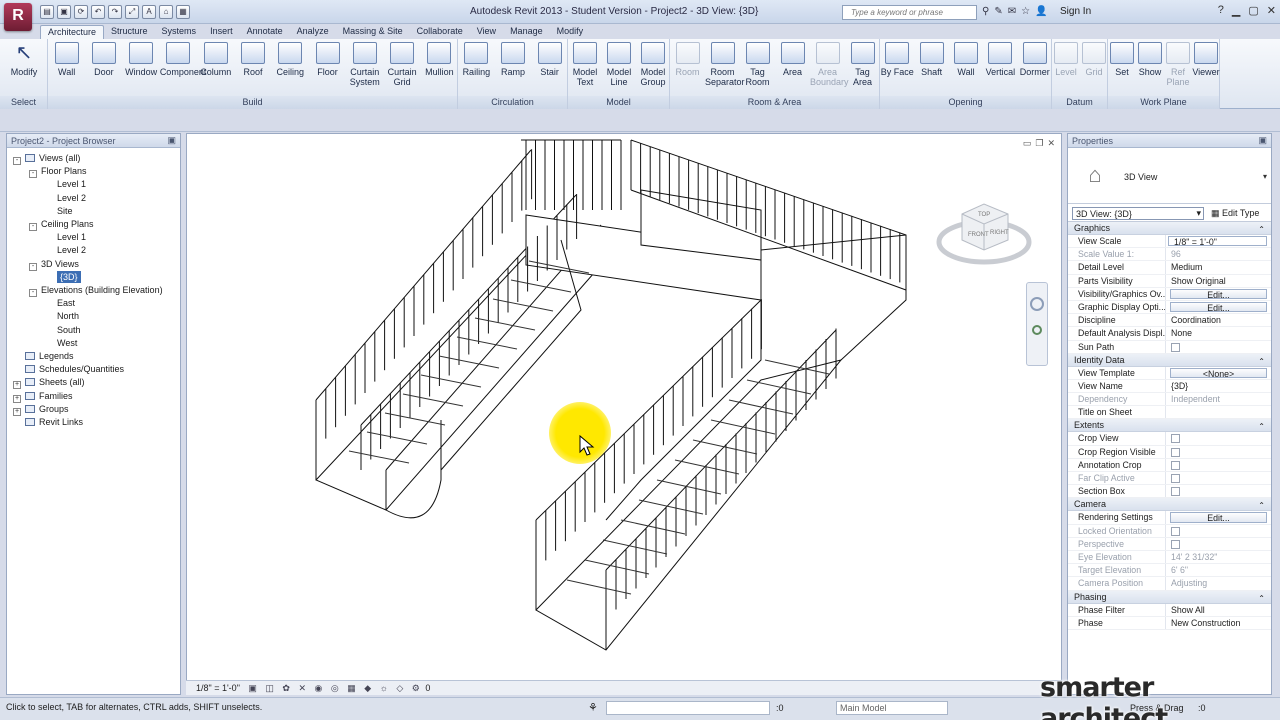  I want to click on room-tool: Room, so click(687, 59).